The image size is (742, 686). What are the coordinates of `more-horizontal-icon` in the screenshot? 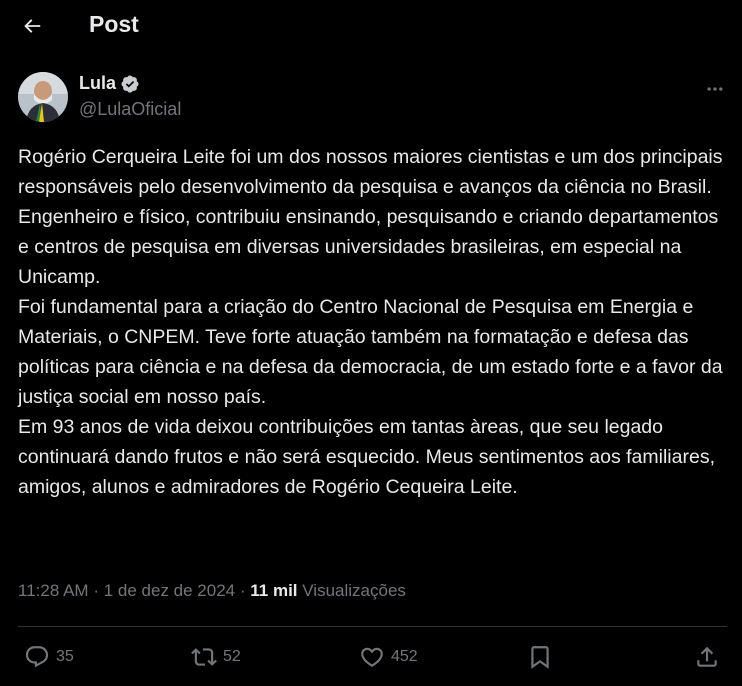 It's located at (715, 89).